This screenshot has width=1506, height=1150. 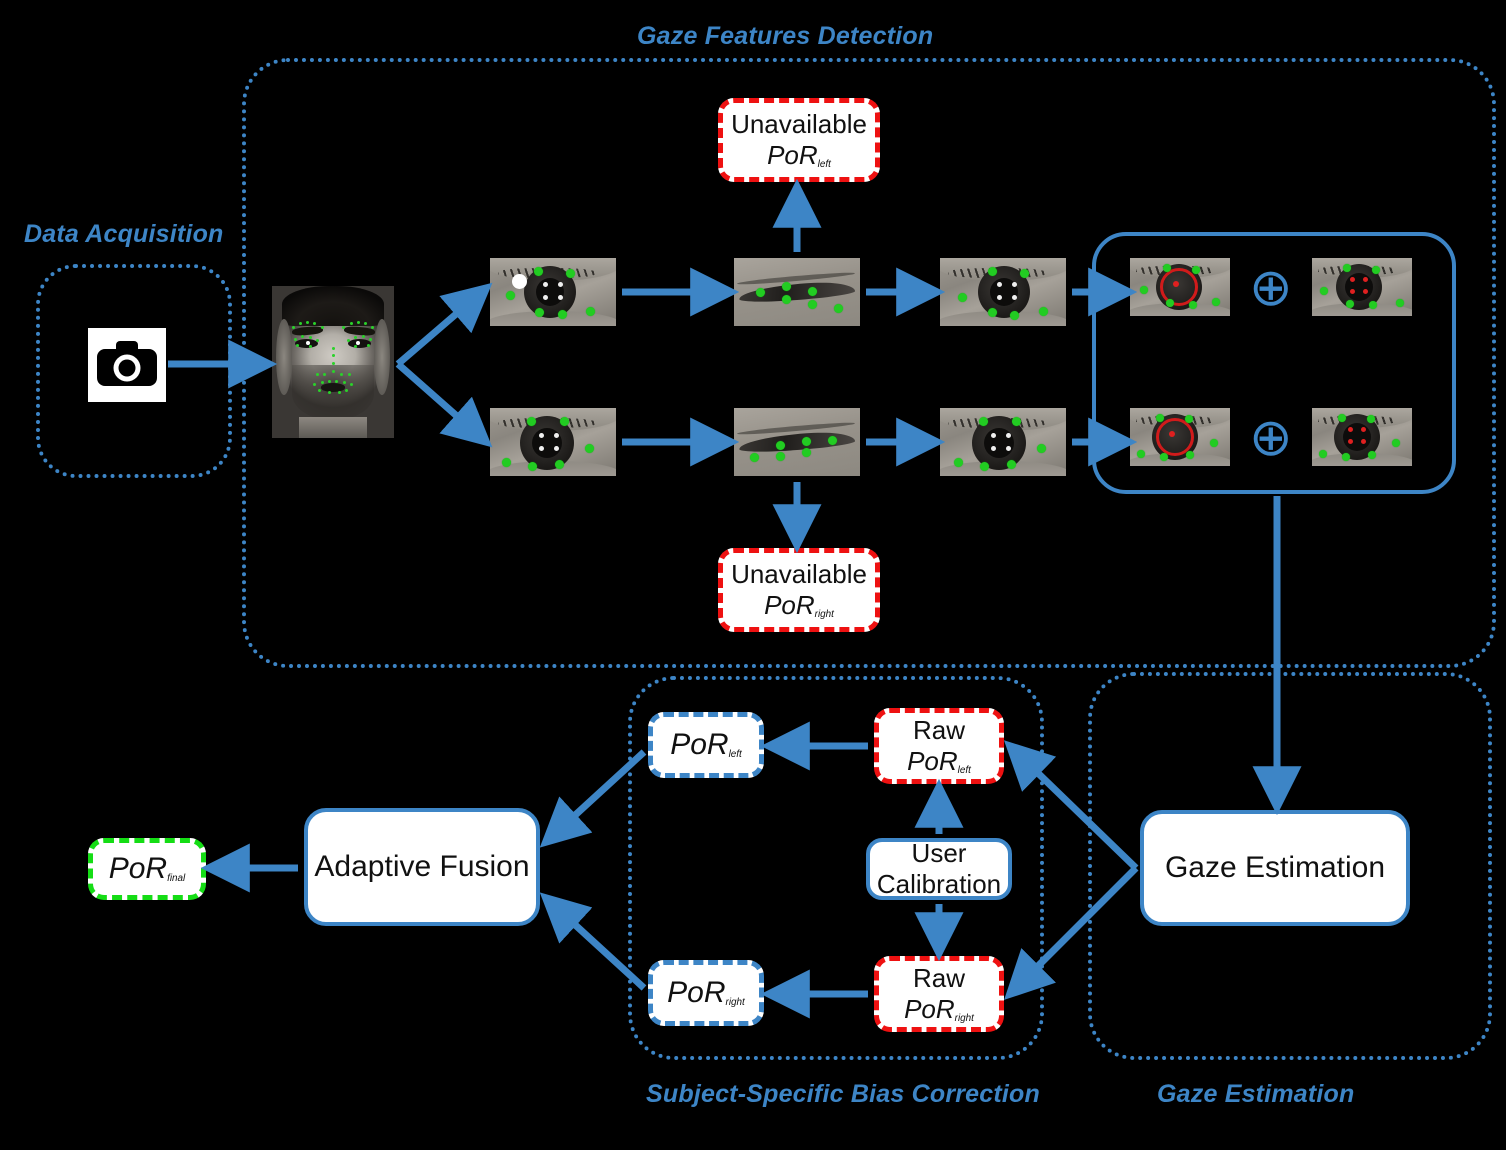 I want to click on raw-por-left-subscript: left, so click(x=964, y=771).